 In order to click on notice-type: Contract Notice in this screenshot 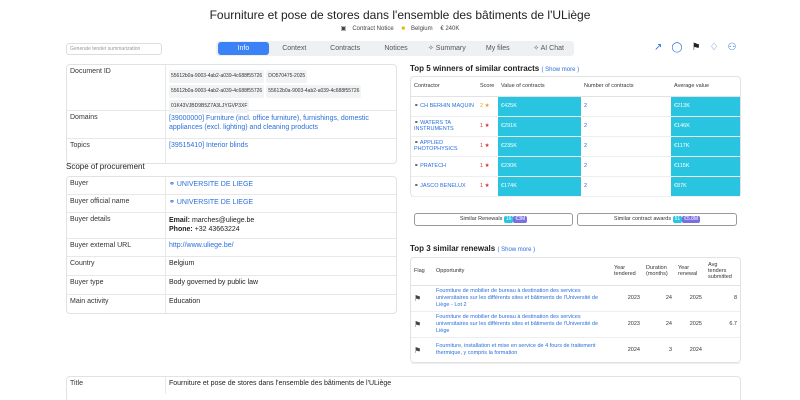, I will do `click(373, 29)`.